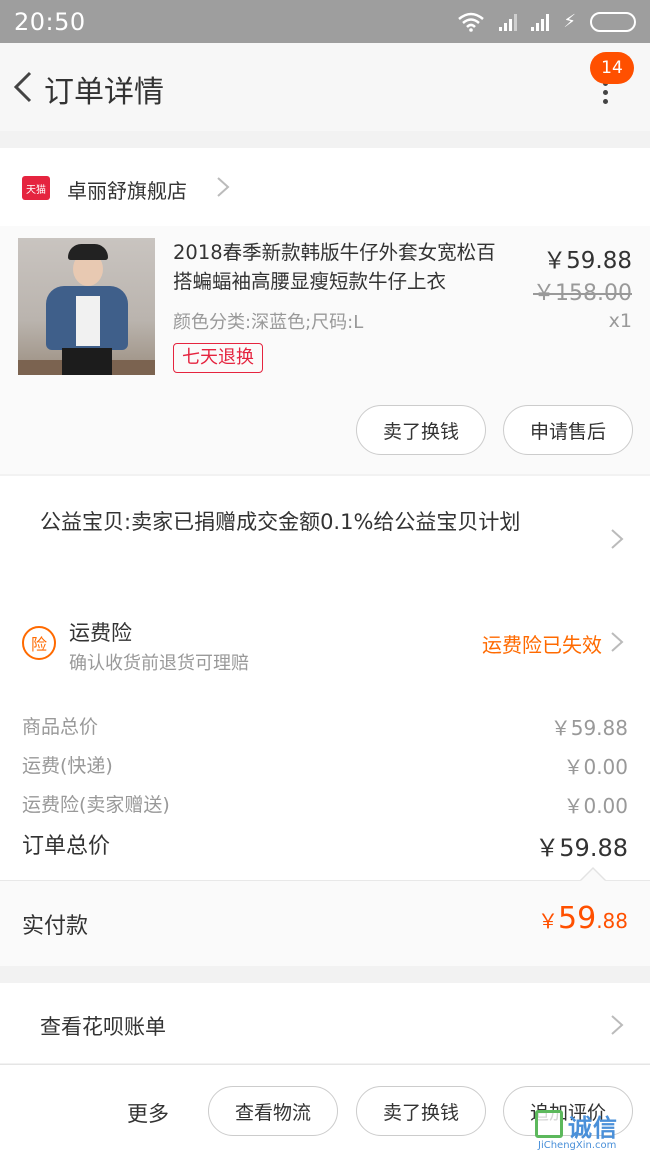  I want to click on wifi-icon, so click(471, 22).